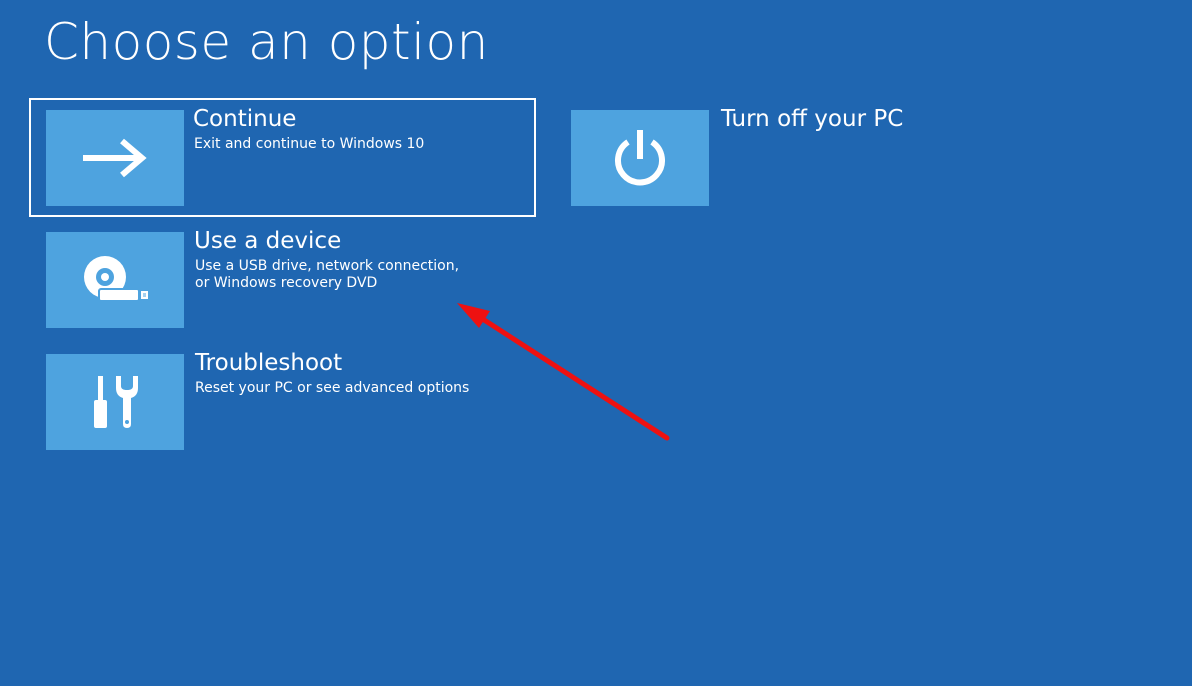 This screenshot has width=1192, height=686. Describe the element at coordinates (766, 157) in the screenshot. I see `option-turn-off: Turn off your PC` at that location.